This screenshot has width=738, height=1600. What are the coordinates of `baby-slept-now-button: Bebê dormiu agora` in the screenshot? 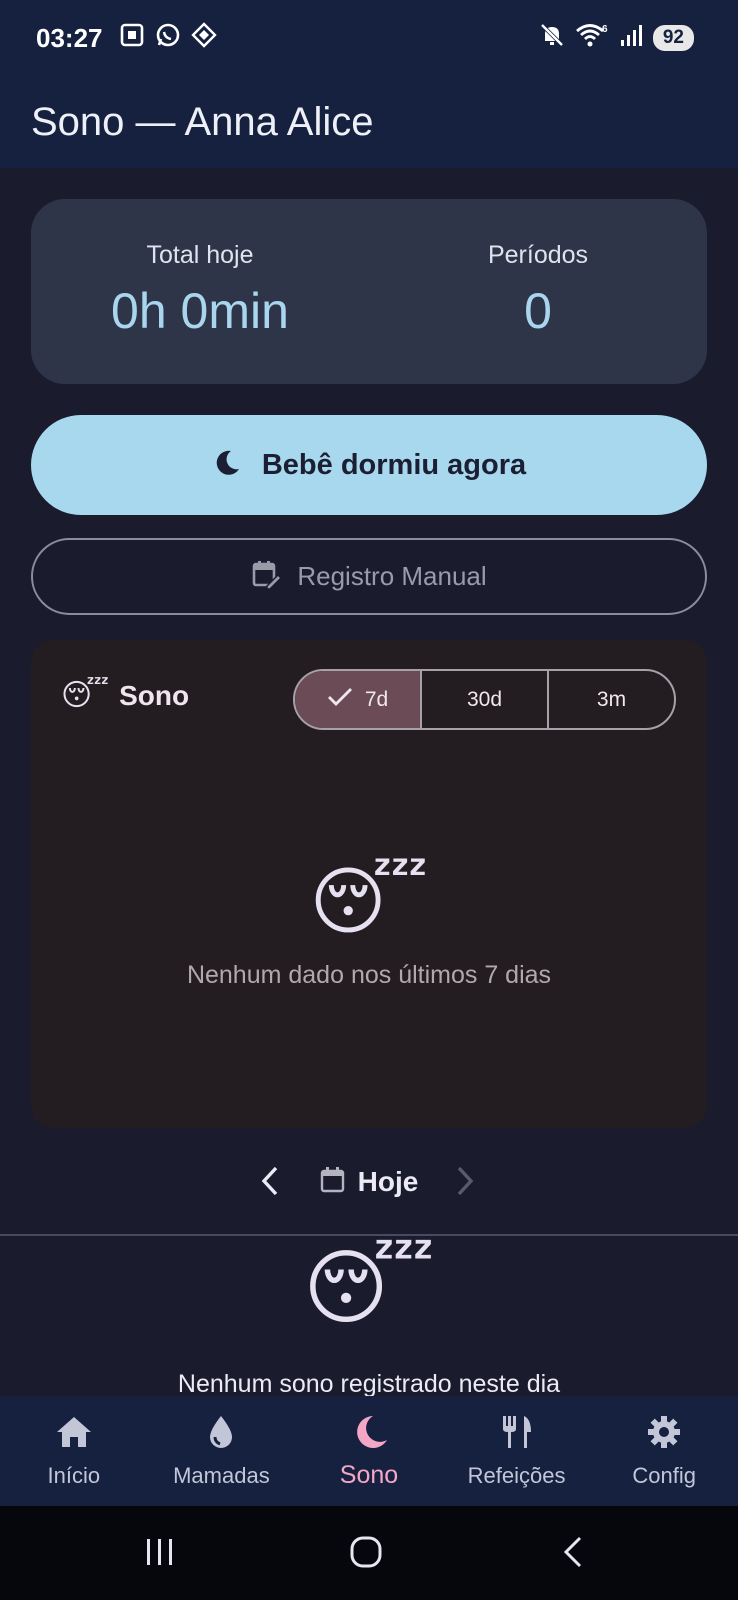 It's located at (369, 465).